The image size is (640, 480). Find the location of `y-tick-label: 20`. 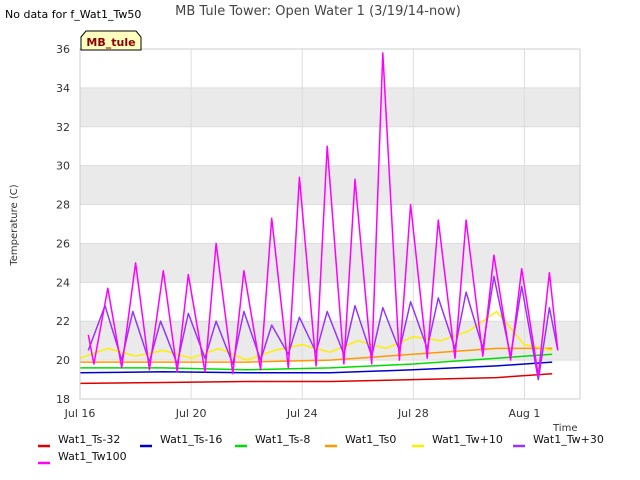

y-tick-label: 20 is located at coordinates (63, 360).